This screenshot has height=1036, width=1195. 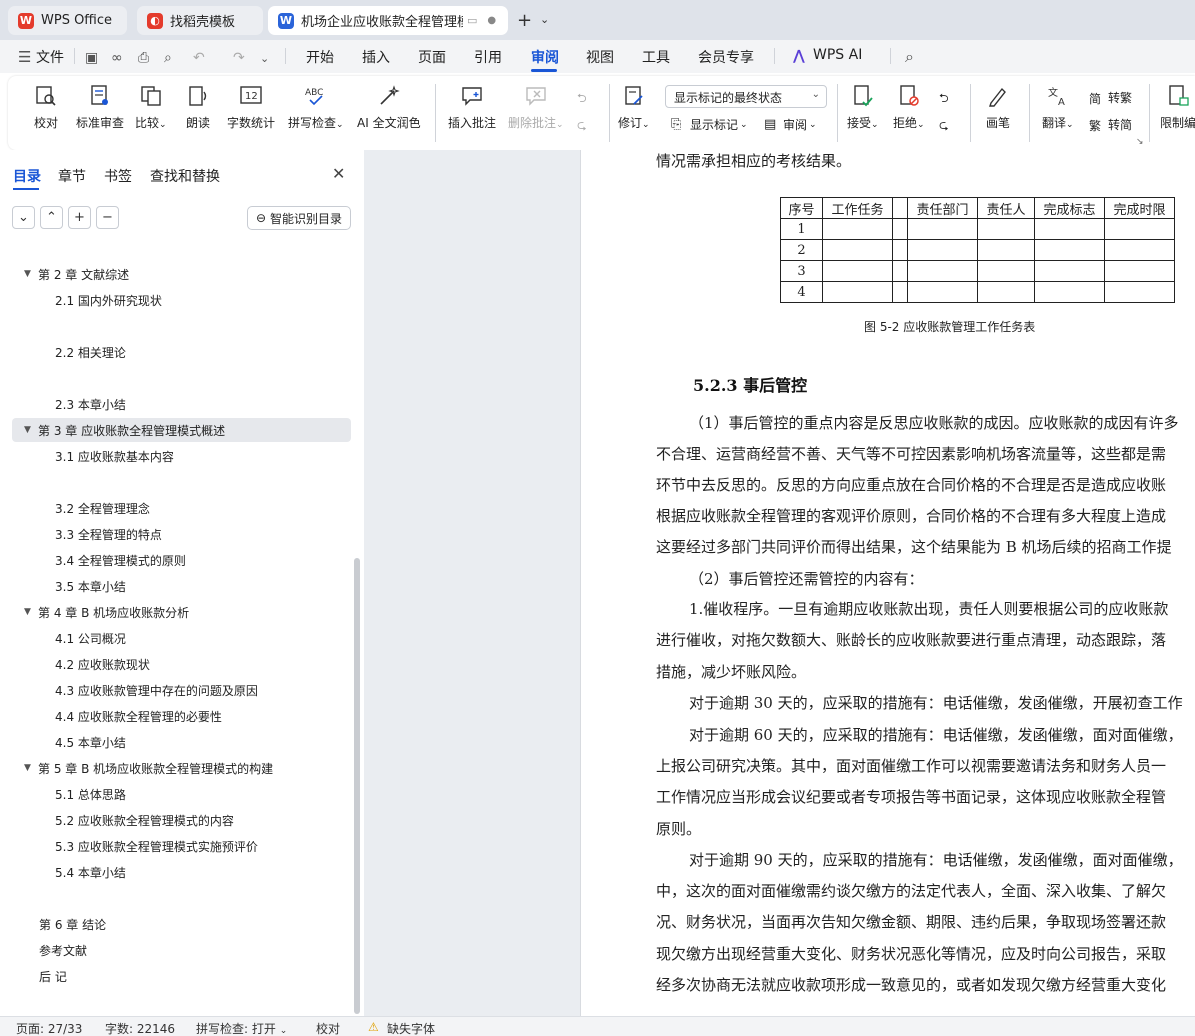 I want to click on tab-bookmarks: 书签, so click(x=118, y=176).